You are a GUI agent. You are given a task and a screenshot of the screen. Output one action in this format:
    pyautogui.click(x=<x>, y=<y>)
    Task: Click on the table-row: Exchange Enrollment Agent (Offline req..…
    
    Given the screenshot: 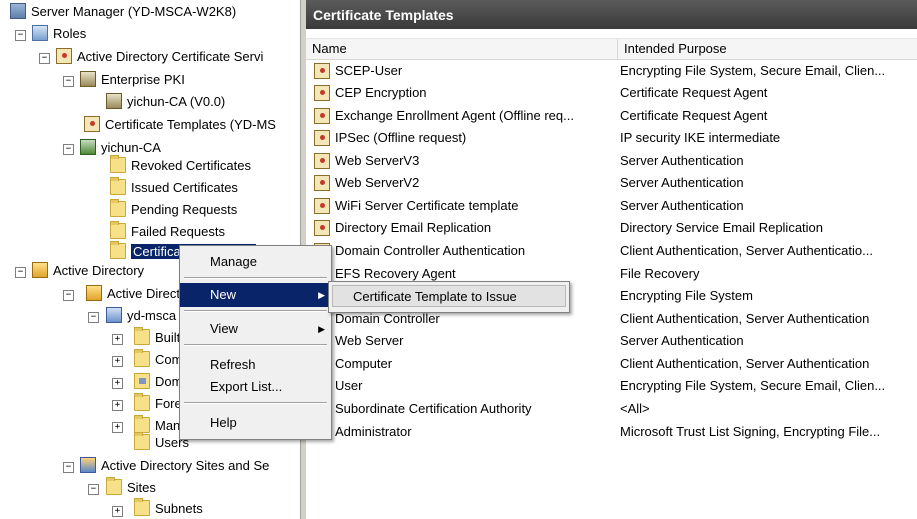 What is the action you would take?
    pyautogui.click(x=611, y=116)
    